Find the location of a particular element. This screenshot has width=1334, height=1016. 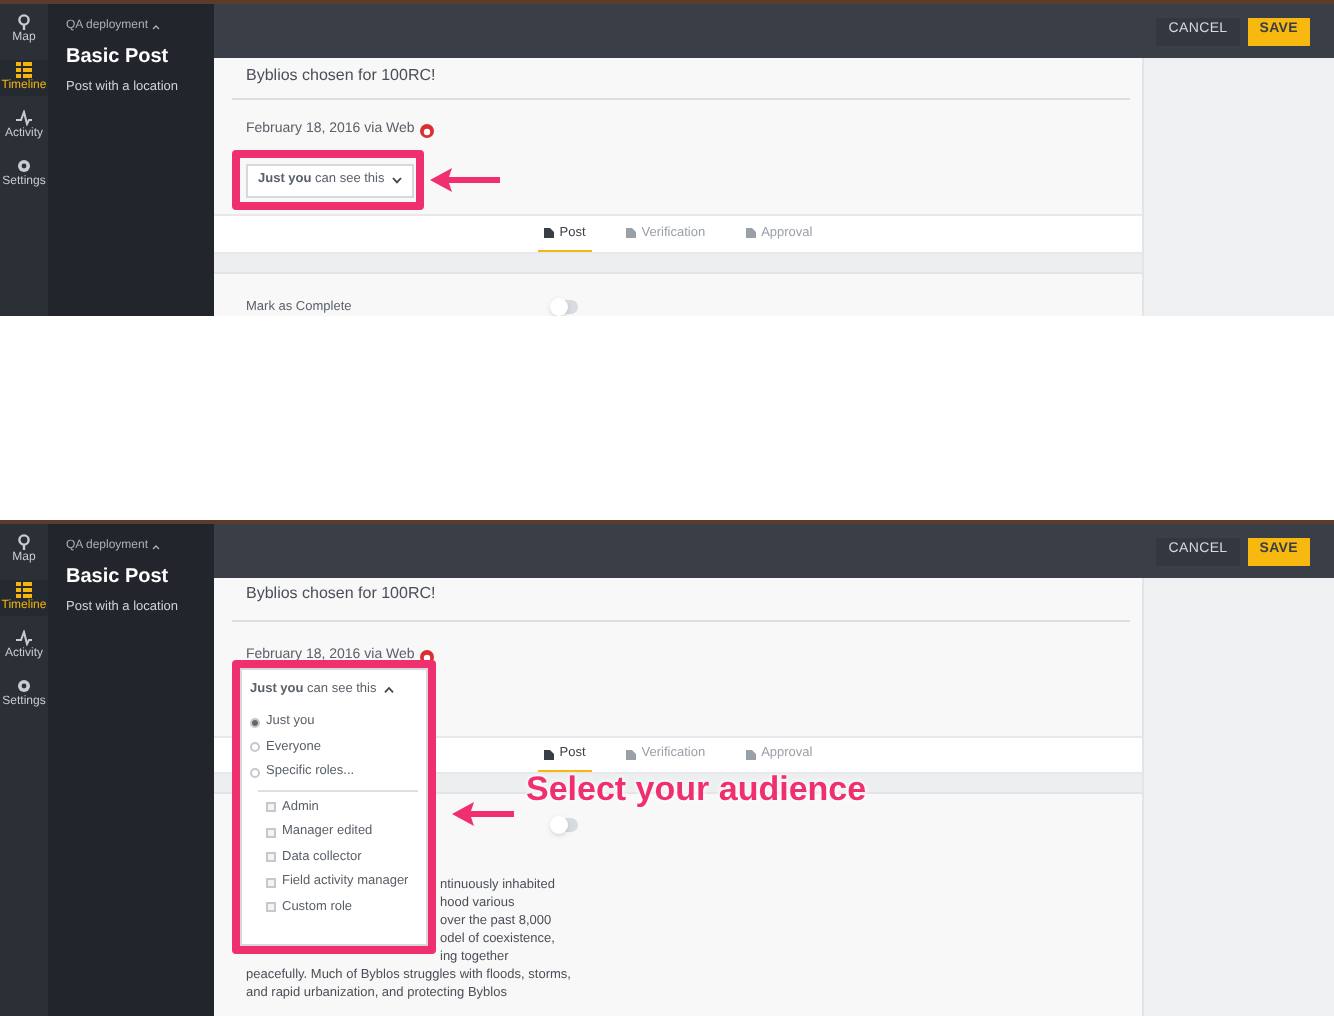

annotation-text: Select your audience is located at coordinates (696, 790).